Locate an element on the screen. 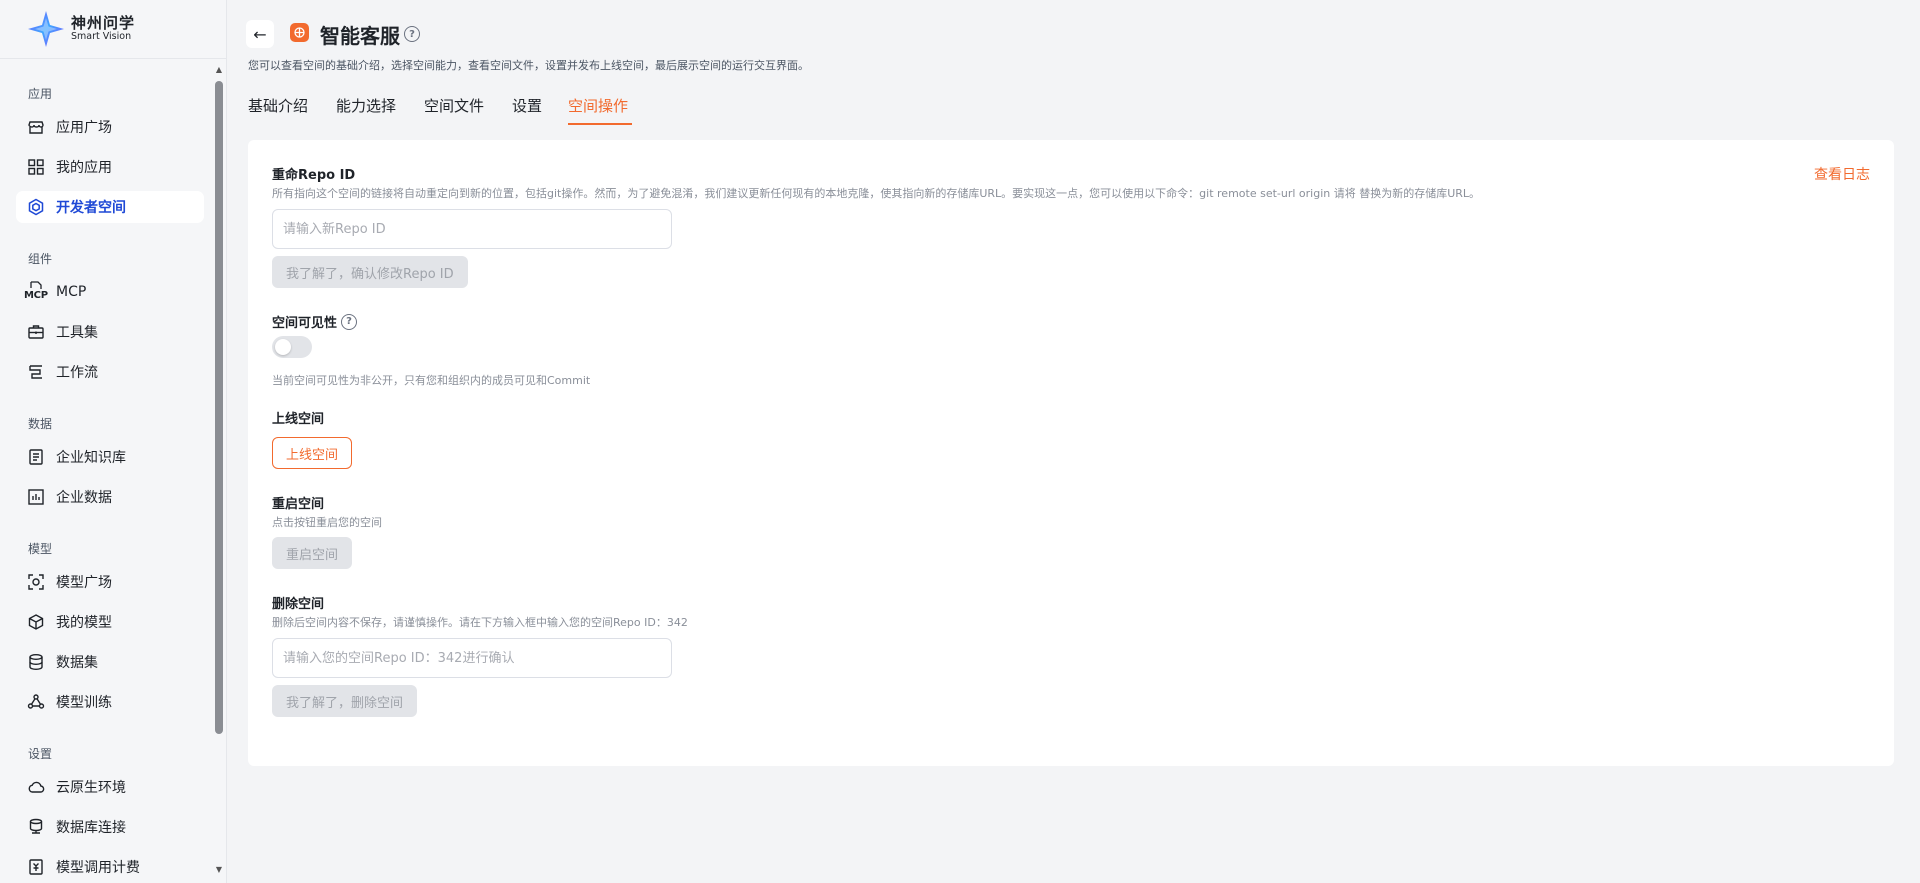 The width and height of the screenshot is (1920, 883). tab-capability: 能力选择 is located at coordinates (366, 105).